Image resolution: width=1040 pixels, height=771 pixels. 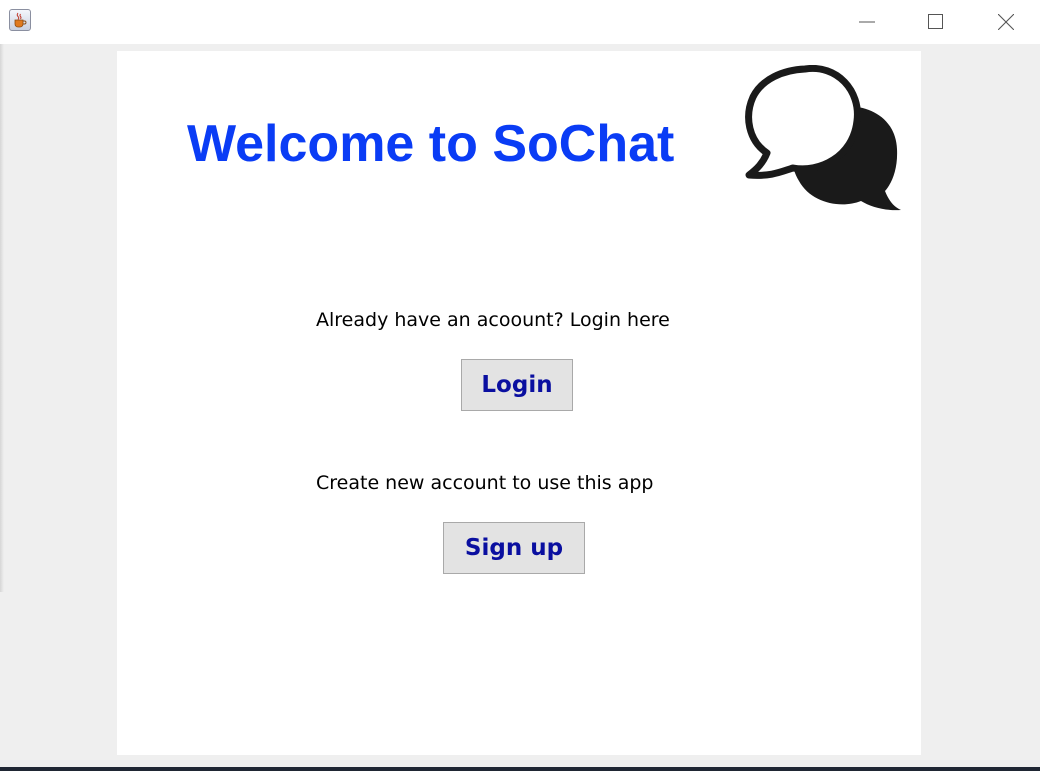 What do you see at coordinates (431, 144) in the screenshot?
I see `welcome-title: Welcome to SoChat` at bounding box center [431, 144].